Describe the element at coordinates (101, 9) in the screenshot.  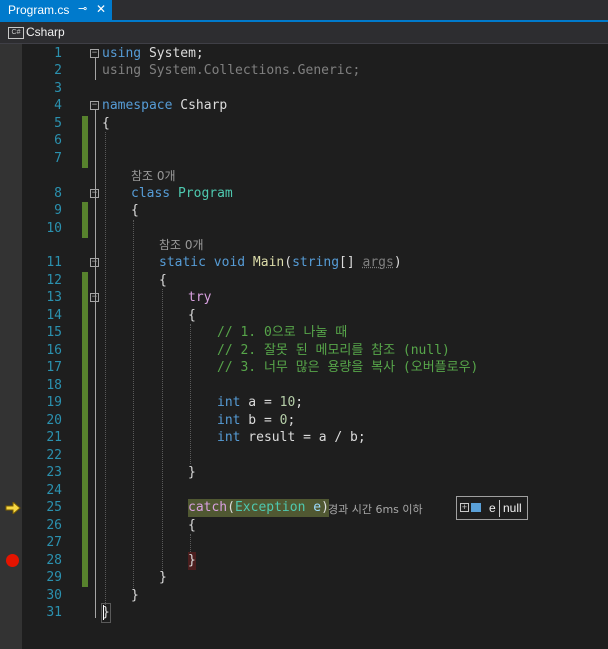
I see `close-icon: ✕` at that location.